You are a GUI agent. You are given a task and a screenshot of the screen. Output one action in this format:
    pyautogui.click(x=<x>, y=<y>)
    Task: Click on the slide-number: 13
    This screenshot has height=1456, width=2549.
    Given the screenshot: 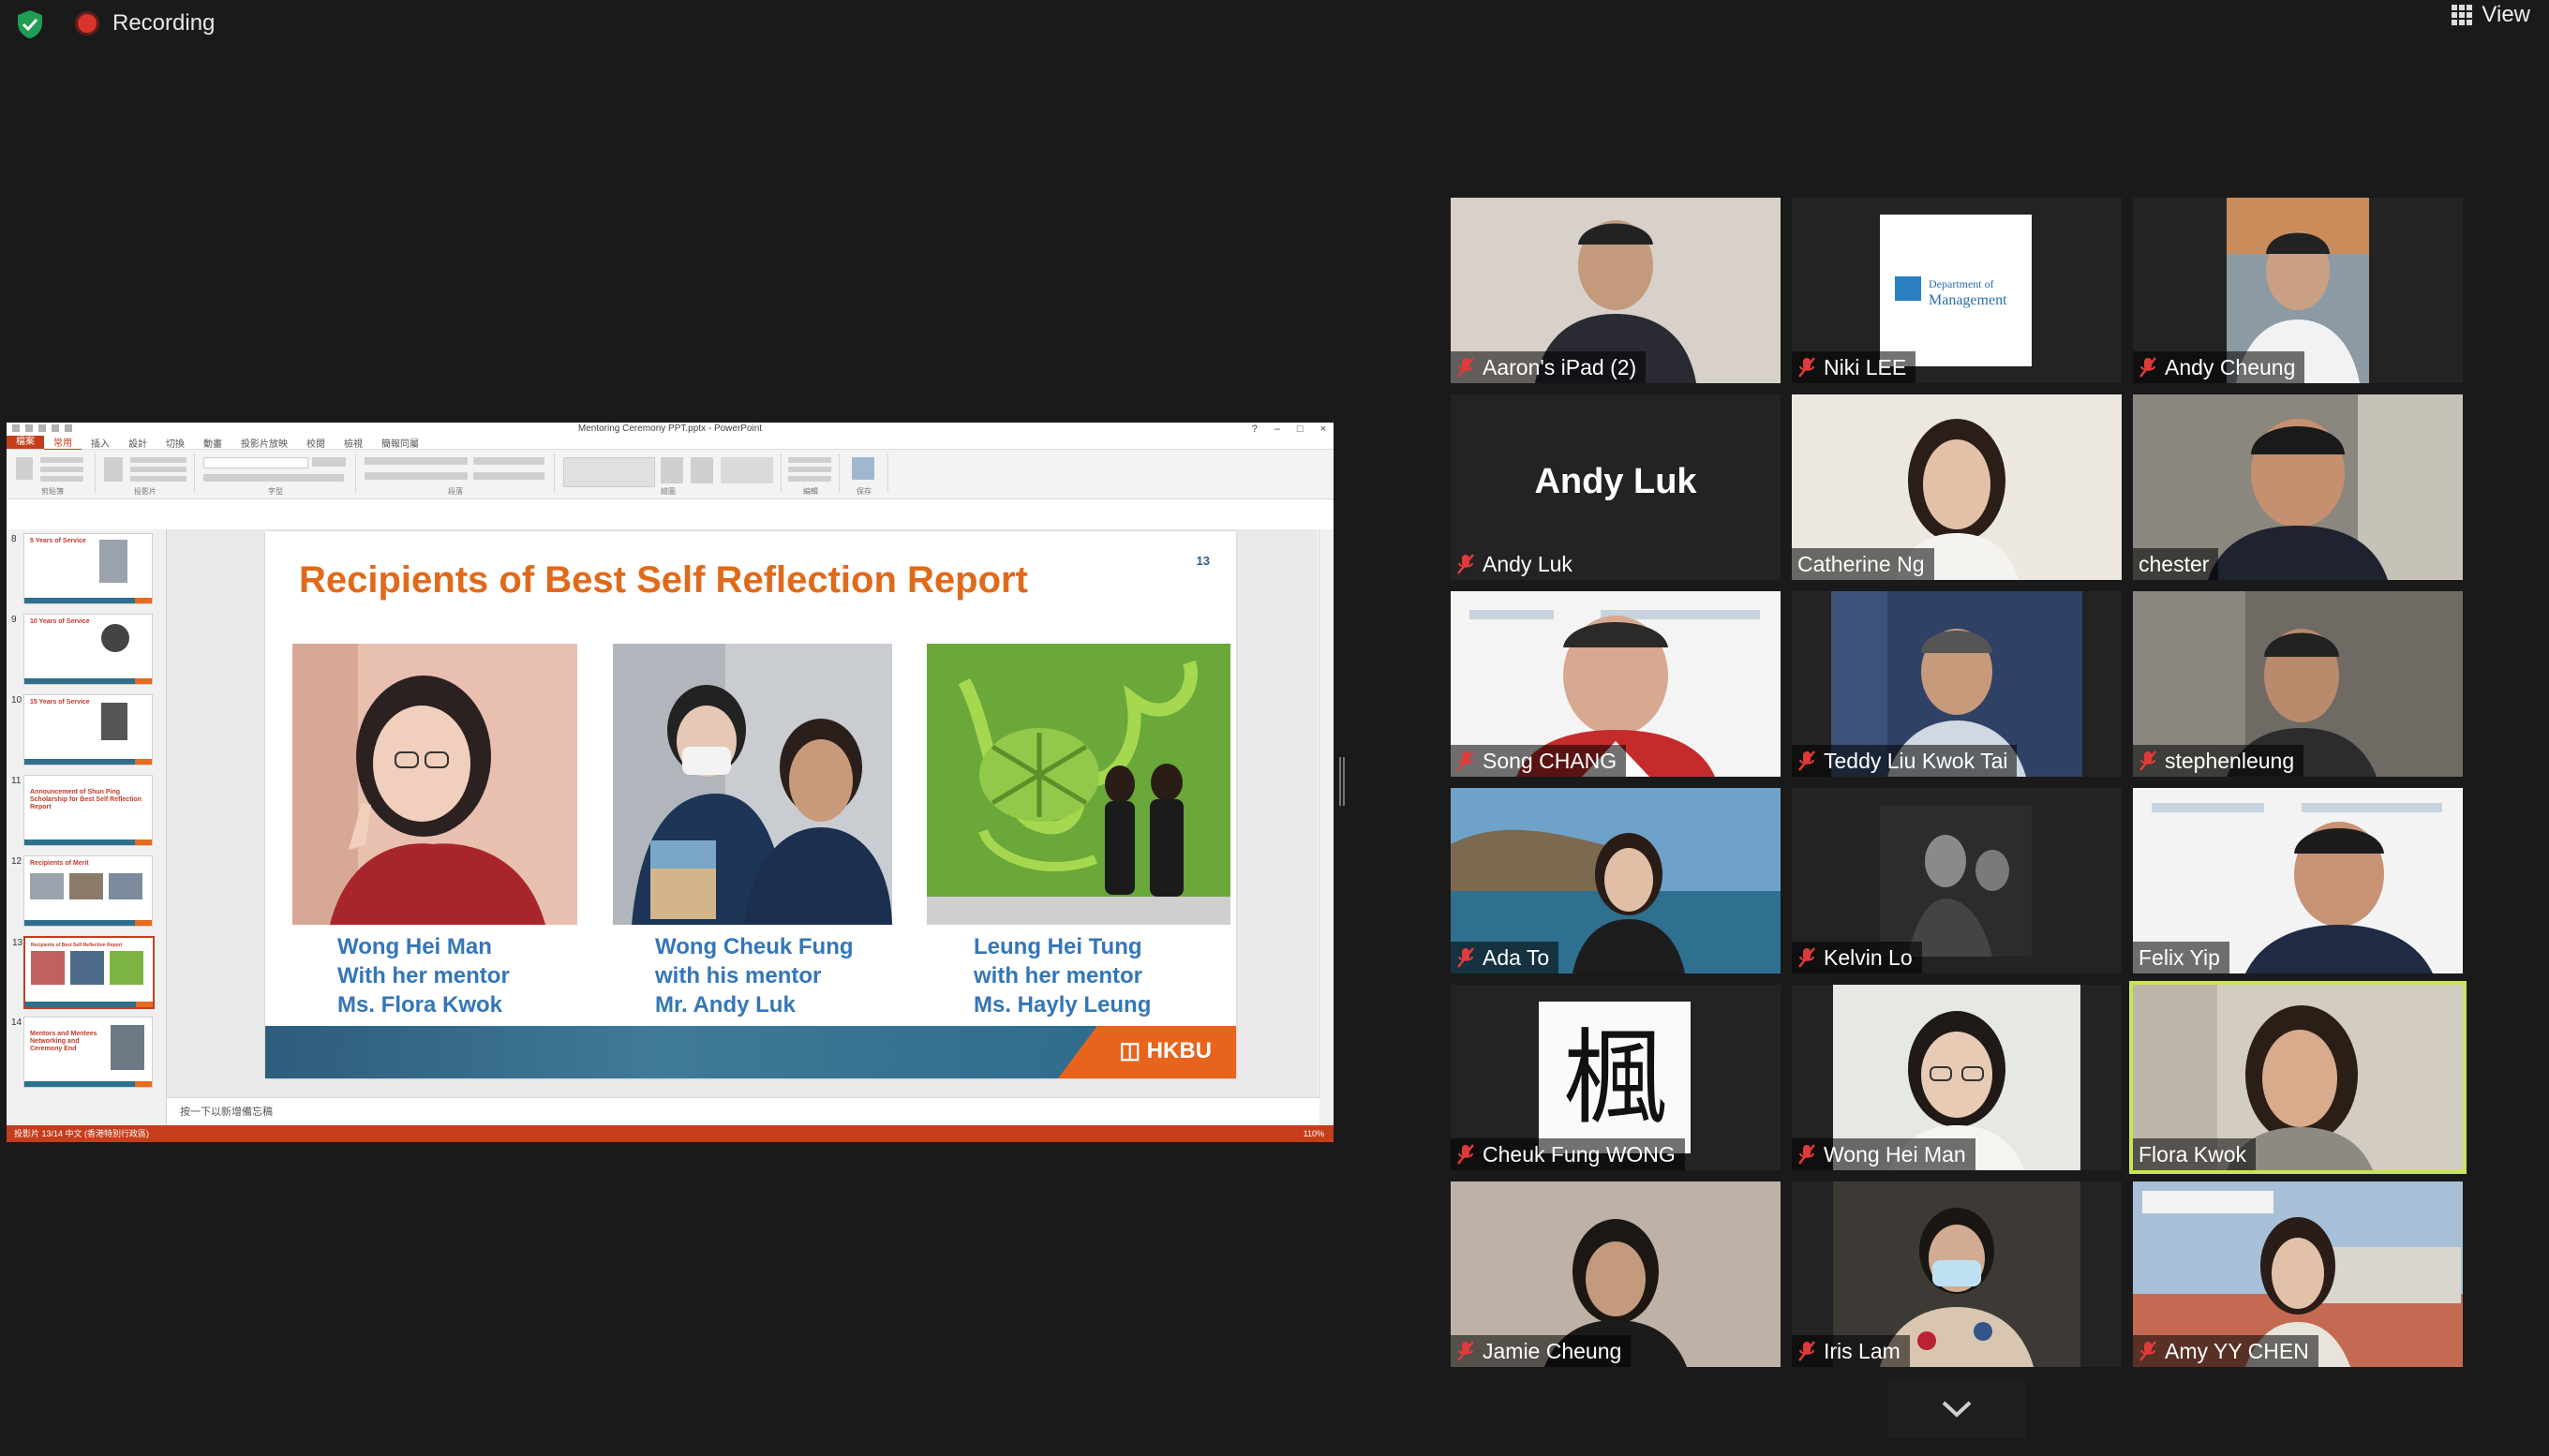 What is the action you would take?
    pyautogui.click(x=1203, y=561)
    